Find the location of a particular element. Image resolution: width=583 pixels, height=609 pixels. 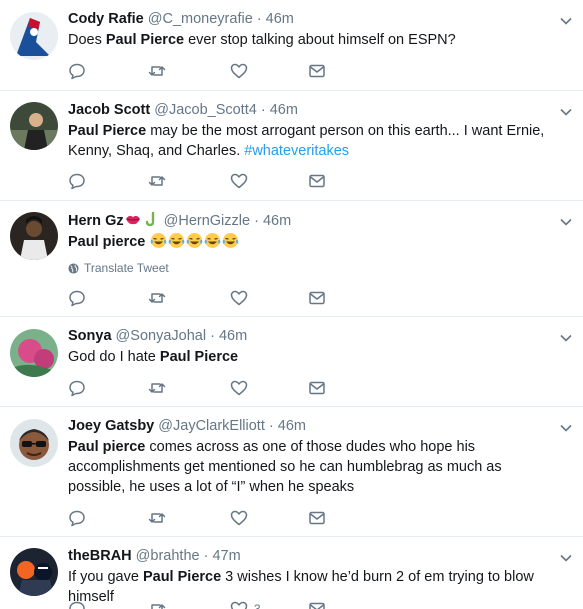

translate-tweet-link: Translate Tweet is located at coordinates (308, 268).